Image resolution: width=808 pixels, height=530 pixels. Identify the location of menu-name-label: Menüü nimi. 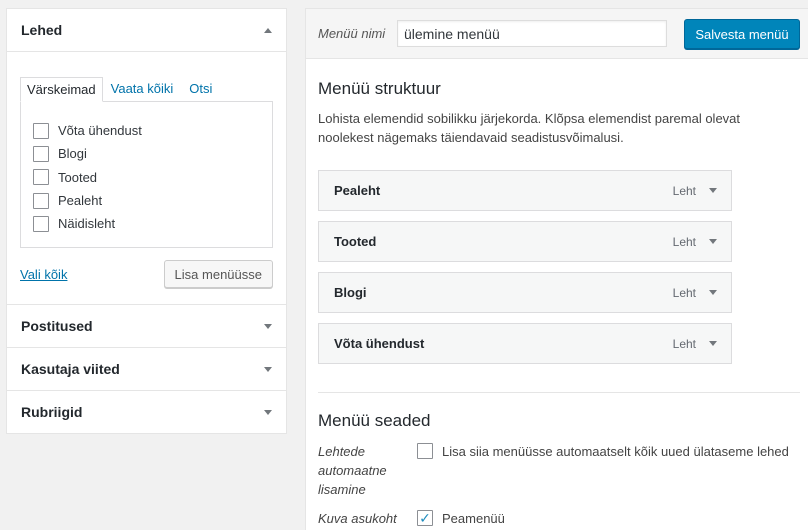
(352, 33).